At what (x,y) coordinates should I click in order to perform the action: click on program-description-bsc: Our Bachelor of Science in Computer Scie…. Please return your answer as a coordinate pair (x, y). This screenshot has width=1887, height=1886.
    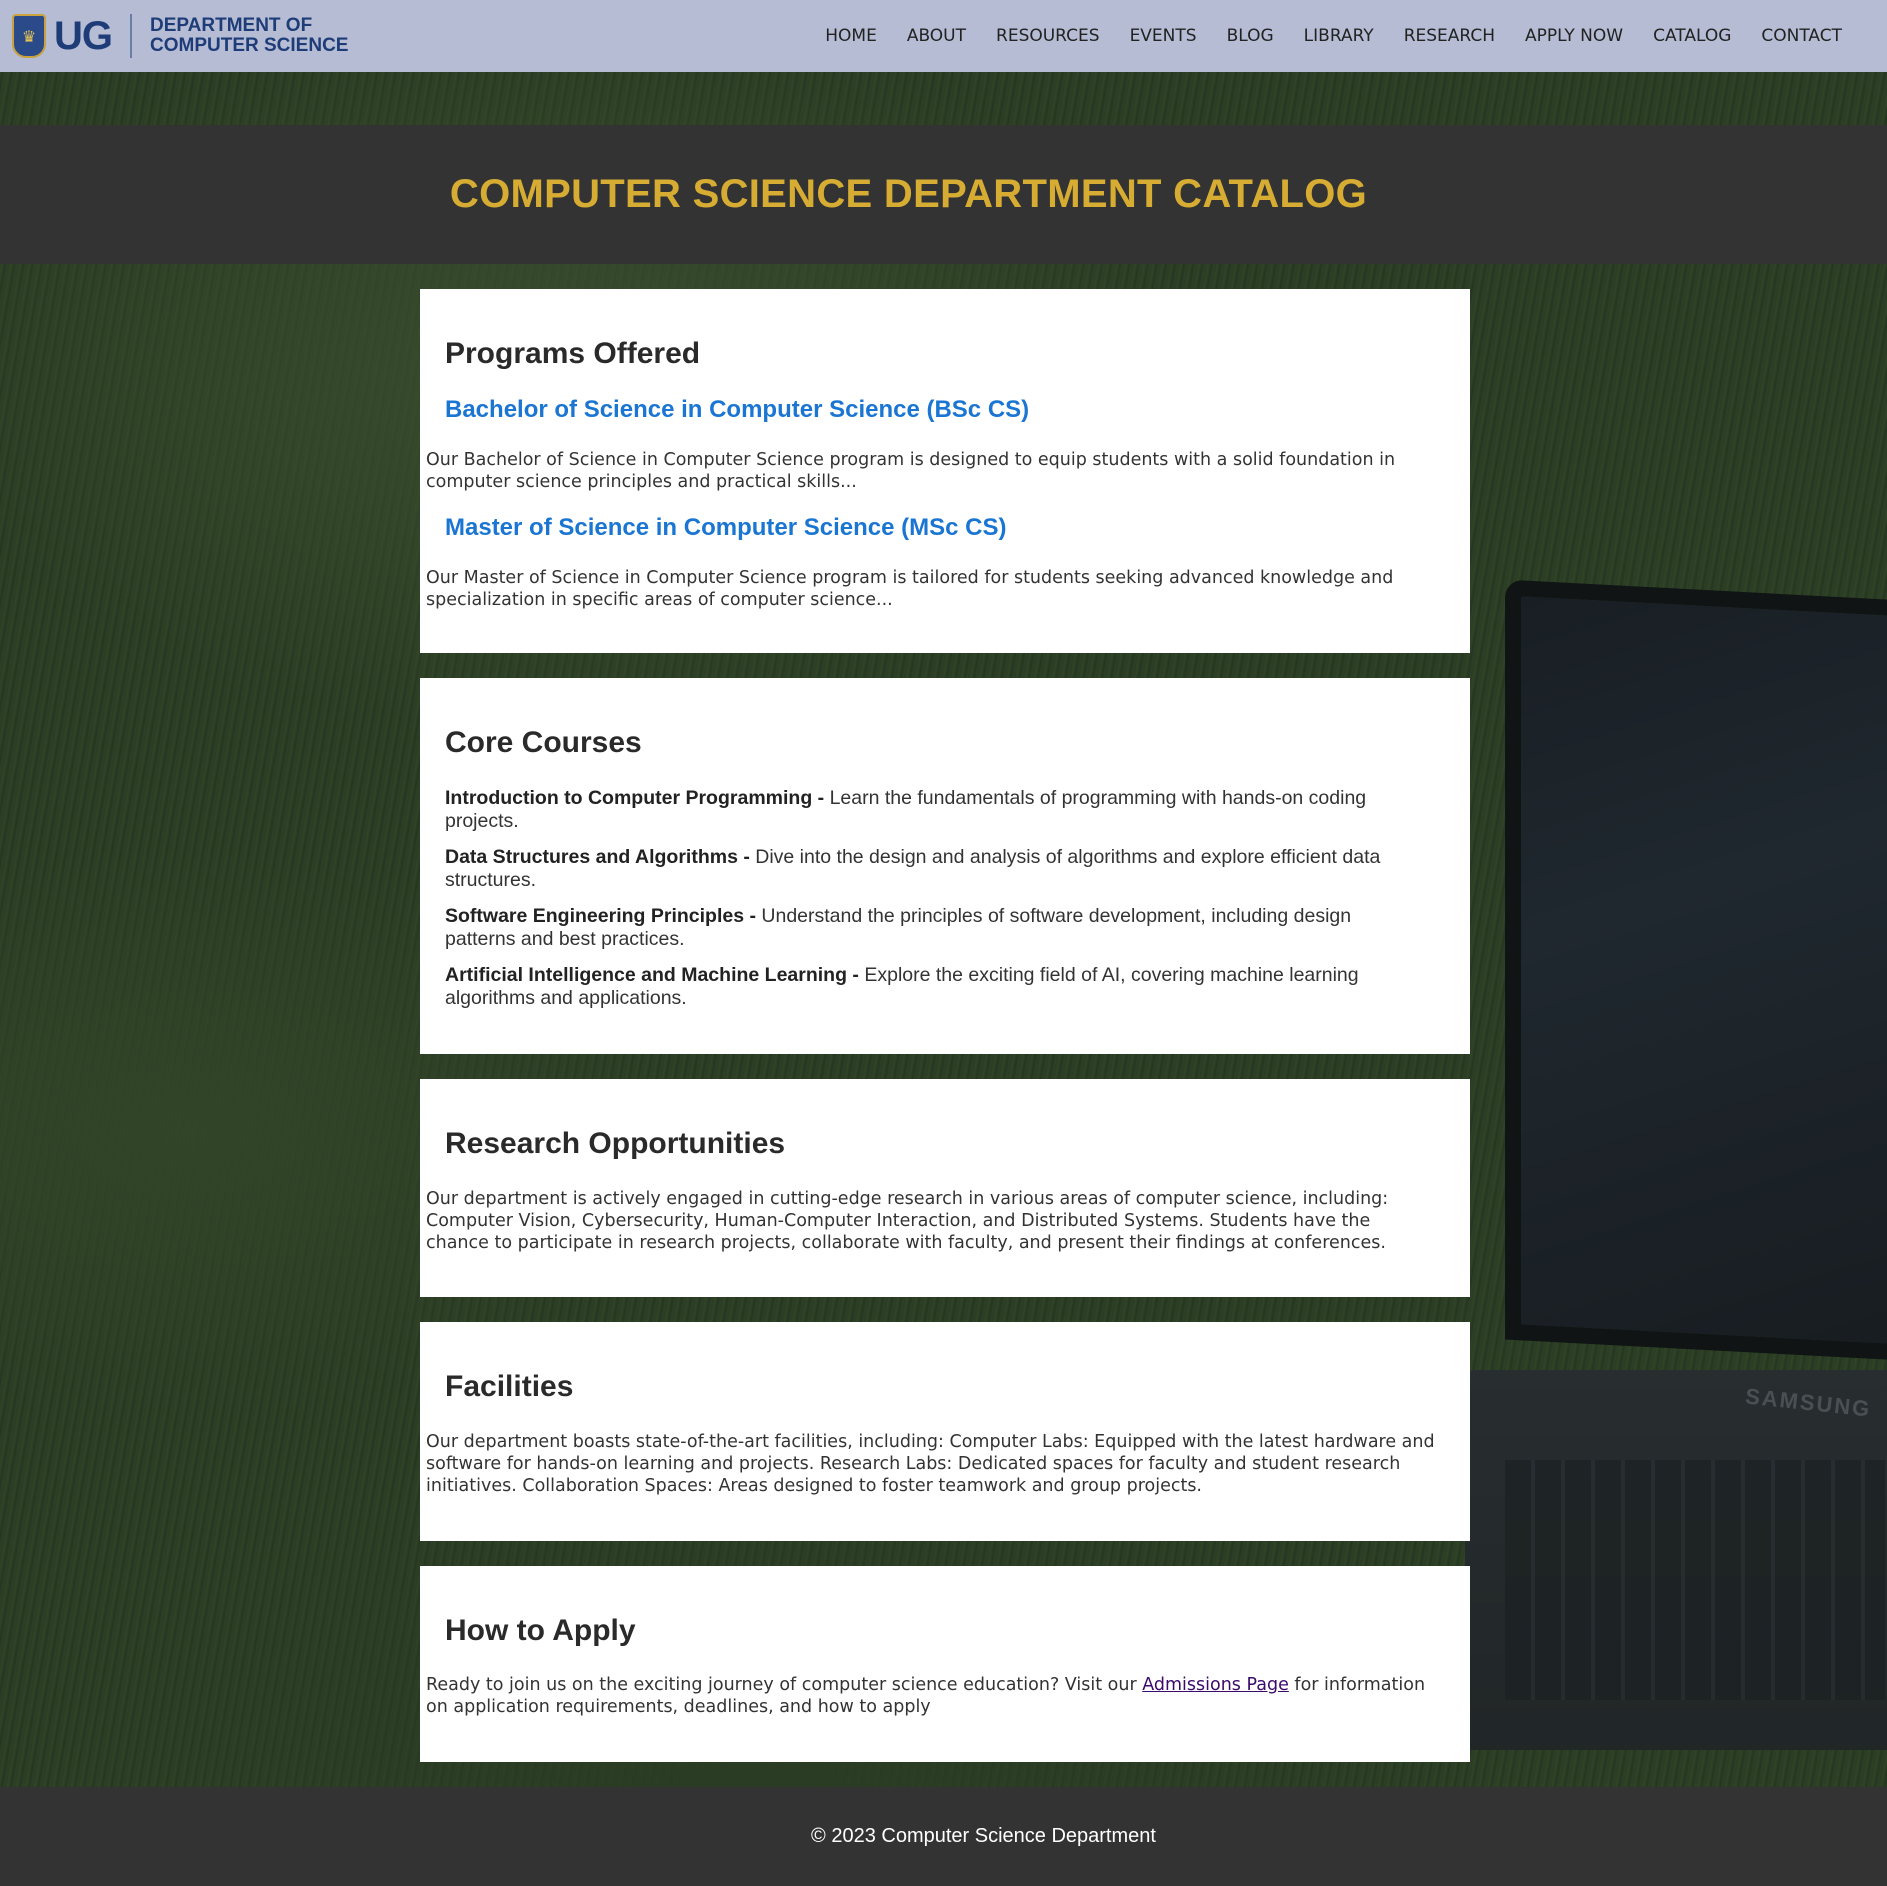
    Looking at the image, I should click on (911, 471).